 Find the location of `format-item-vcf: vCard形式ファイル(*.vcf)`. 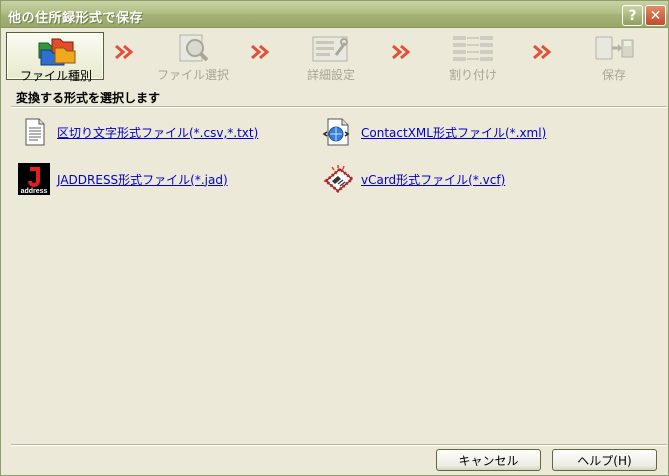

format-item-vcf: vCard形式ファイル(*.vcf) is located at coordinates (413, 179).